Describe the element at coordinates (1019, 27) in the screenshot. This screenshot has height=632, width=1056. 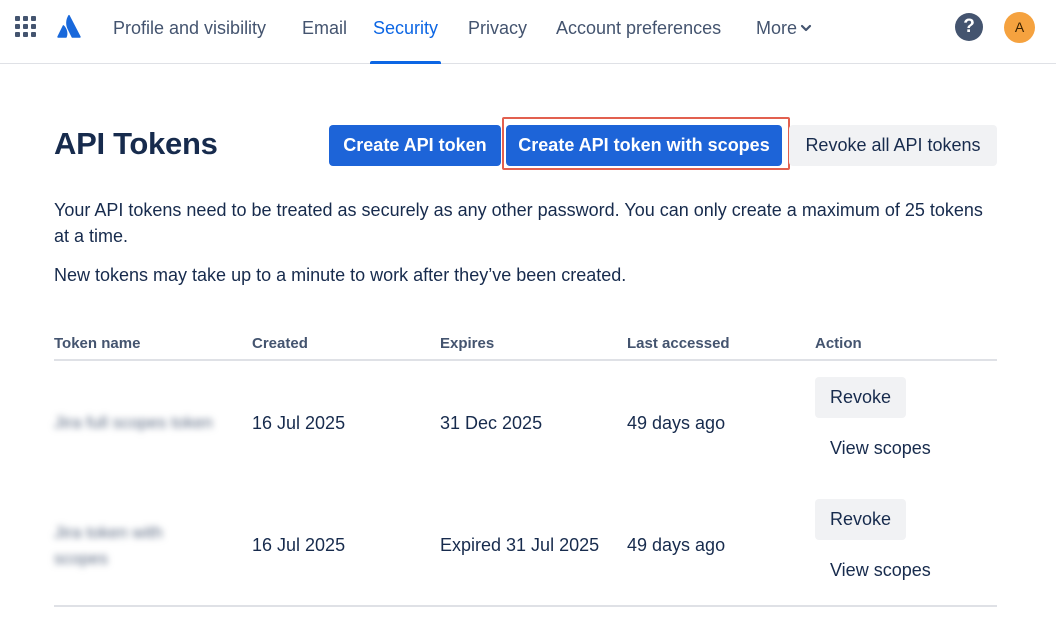
I see `avatar: A` at that location.